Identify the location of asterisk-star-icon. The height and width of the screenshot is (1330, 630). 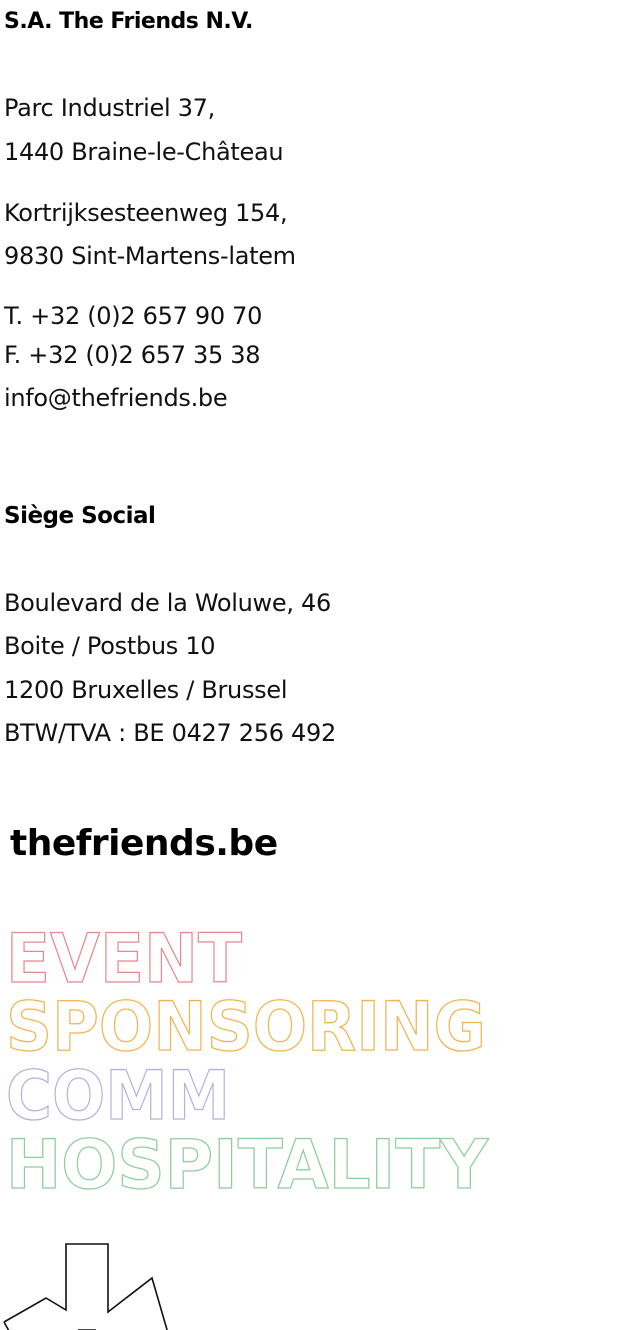
(85, 1286).